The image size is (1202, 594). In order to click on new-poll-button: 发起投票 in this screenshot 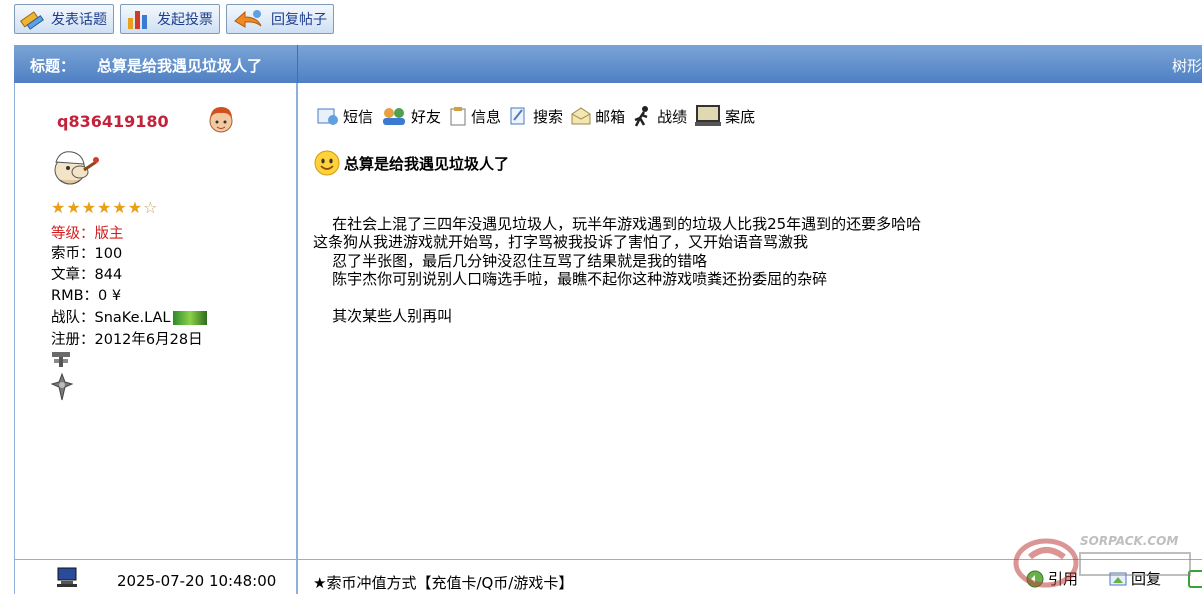, I will do `click(170, 19)`.